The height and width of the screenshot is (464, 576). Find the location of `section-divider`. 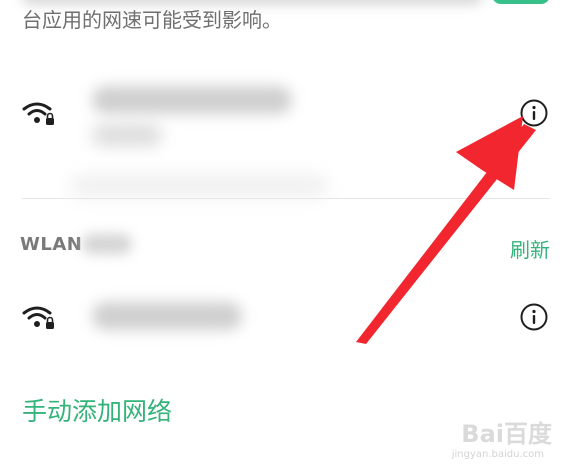

section-divider is located at coordinates (286, 198).